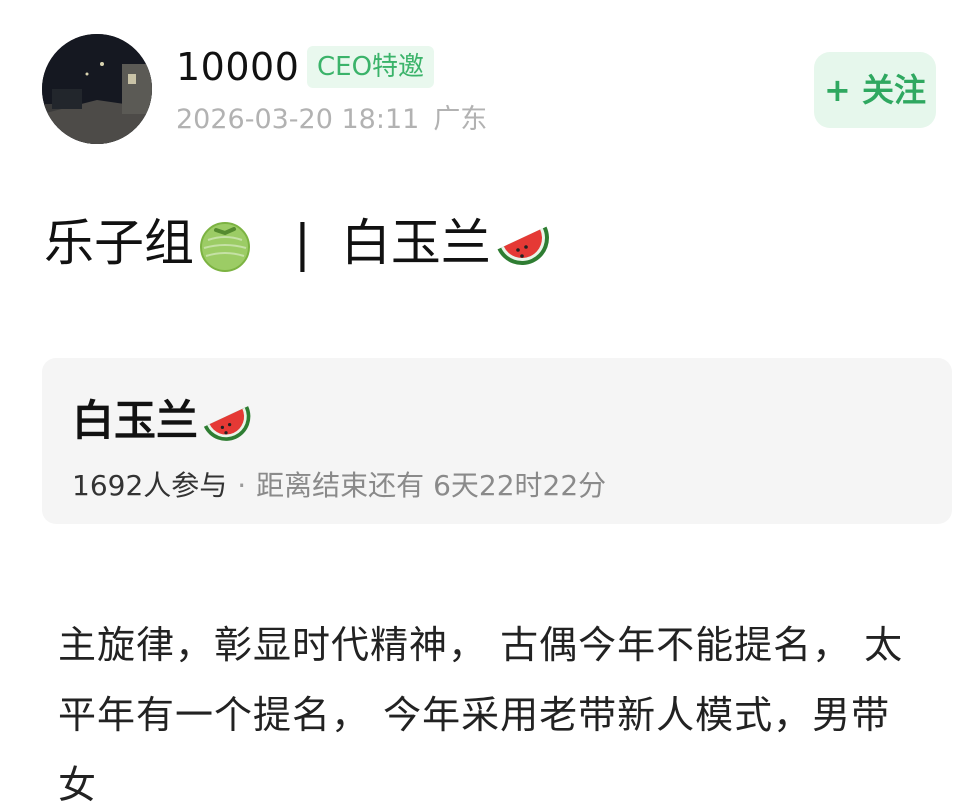 The width and height of the screenshot is (964, 803). I want to click on post-meta: 2026-03-20 18:11 广东, so click(331, 120).